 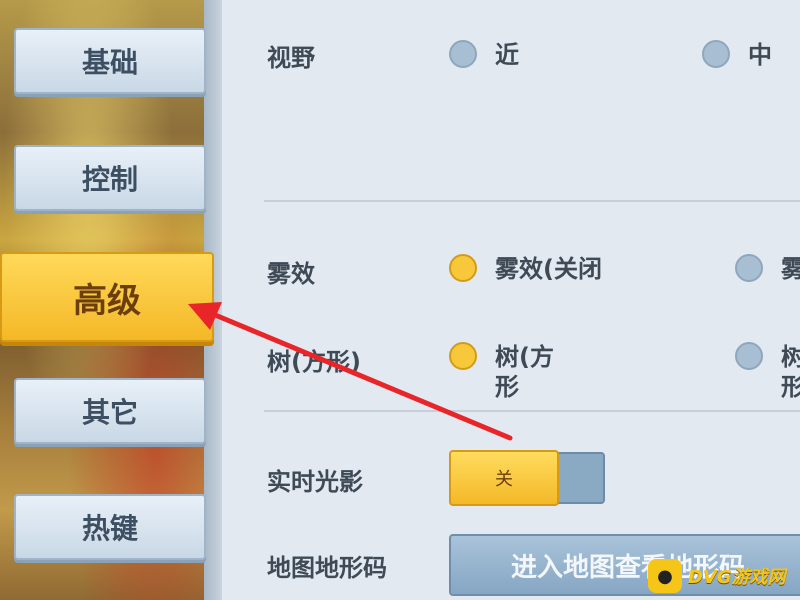 What do you see at coordinates (504, 478) in the screenshot?
I see `toggle-knob: 关` at bounding box center [504, 478].